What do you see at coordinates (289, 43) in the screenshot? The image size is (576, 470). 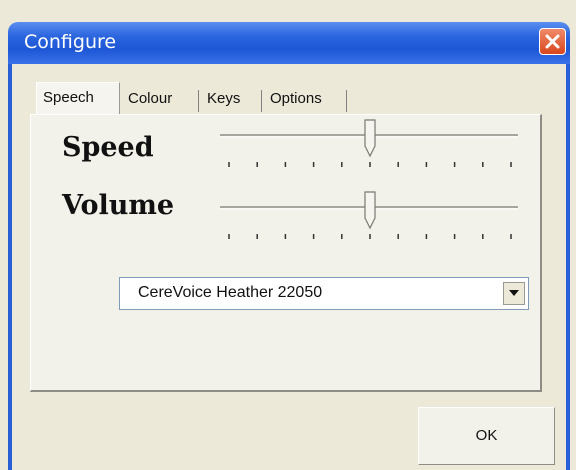 I see `title-bar: Configure` at bounding box center [289, 43].